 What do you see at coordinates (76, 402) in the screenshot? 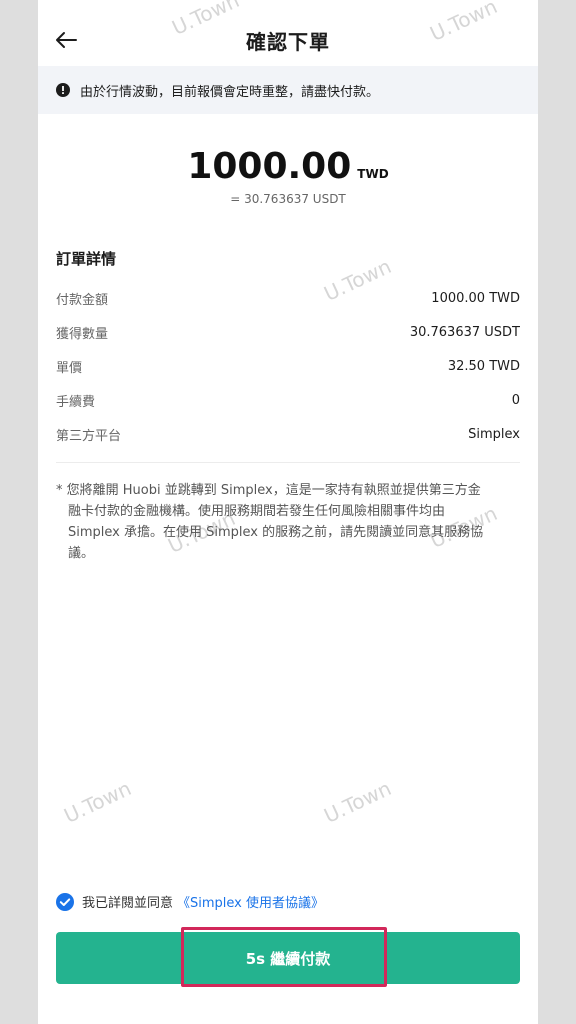
I see `detail-label: 手續費` at bounding box center [76, 402].